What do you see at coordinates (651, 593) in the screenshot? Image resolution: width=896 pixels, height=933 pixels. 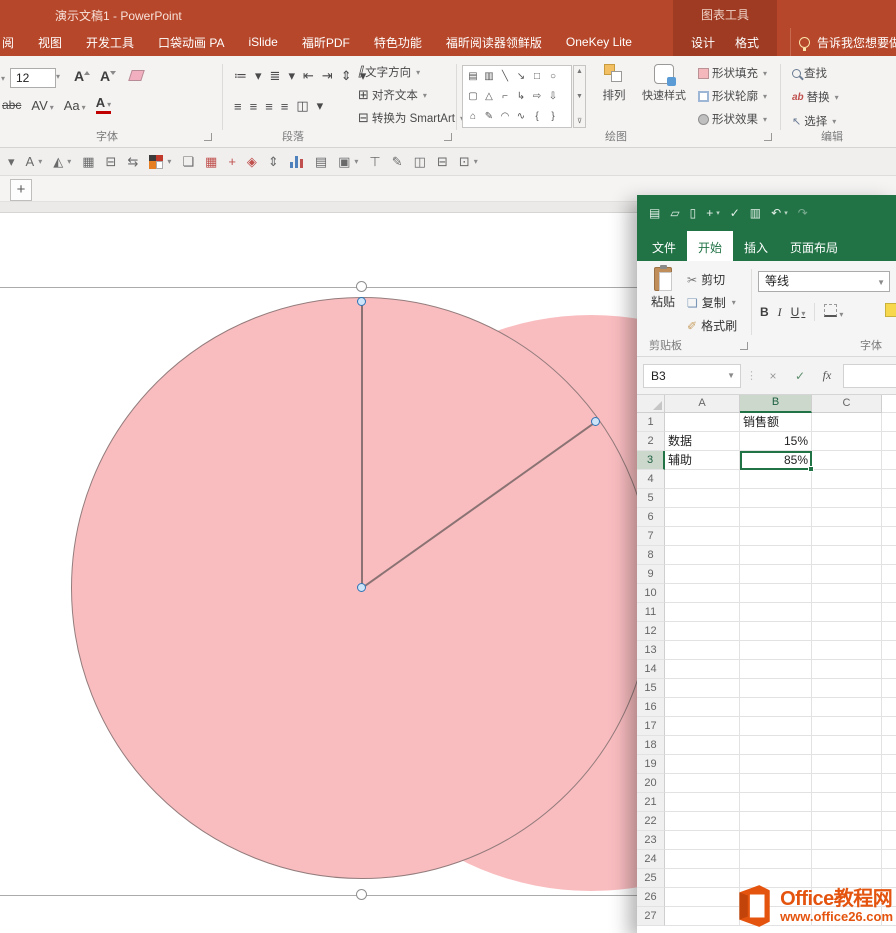 I see `row-header-10: 10` at bounding box center [651, 593].